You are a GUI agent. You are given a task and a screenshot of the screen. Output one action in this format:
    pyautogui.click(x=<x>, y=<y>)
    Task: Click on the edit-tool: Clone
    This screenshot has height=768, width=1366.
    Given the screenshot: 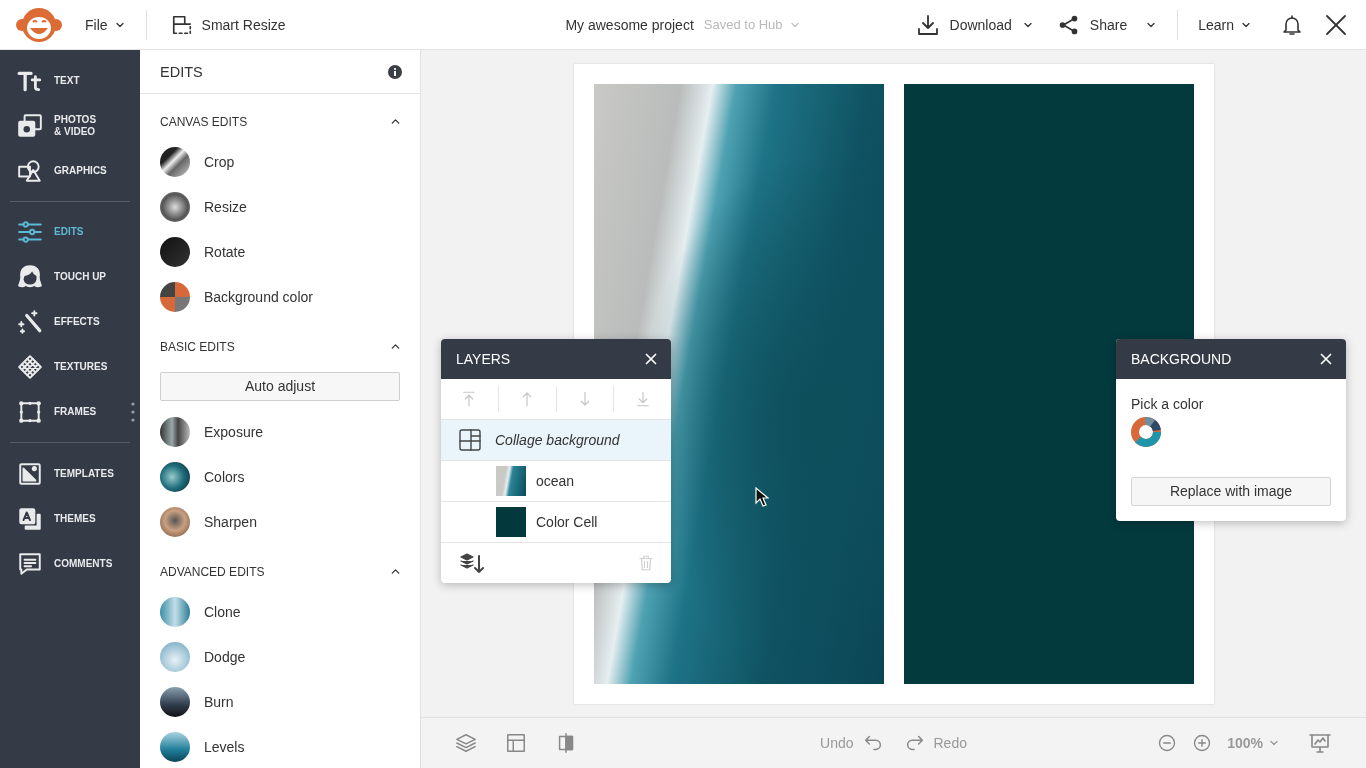 What is the action you would take?
    pyautogui.click(x=280, y=611)
    